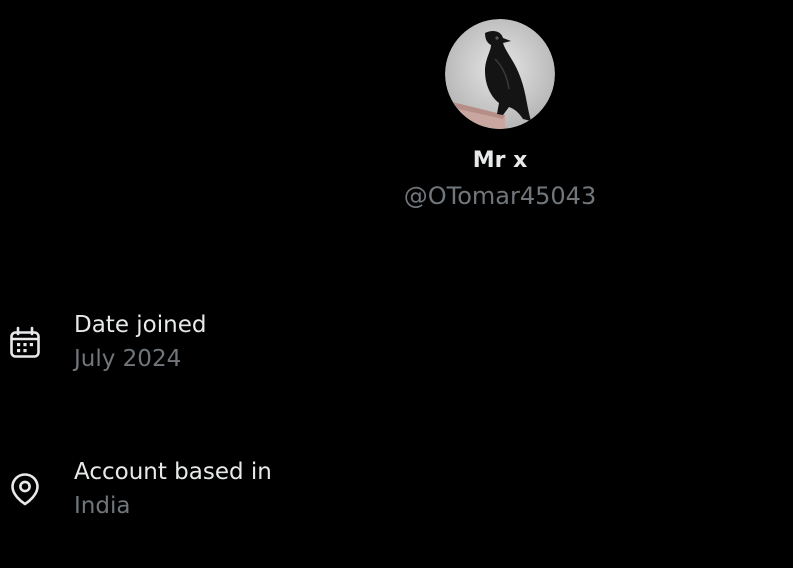 This screenshot has height=568, width=793. What do you see at coordinates (173, 472) in the screenshot?
I see `account-based-in-label: Account based in` at bounding box center [173, 472].